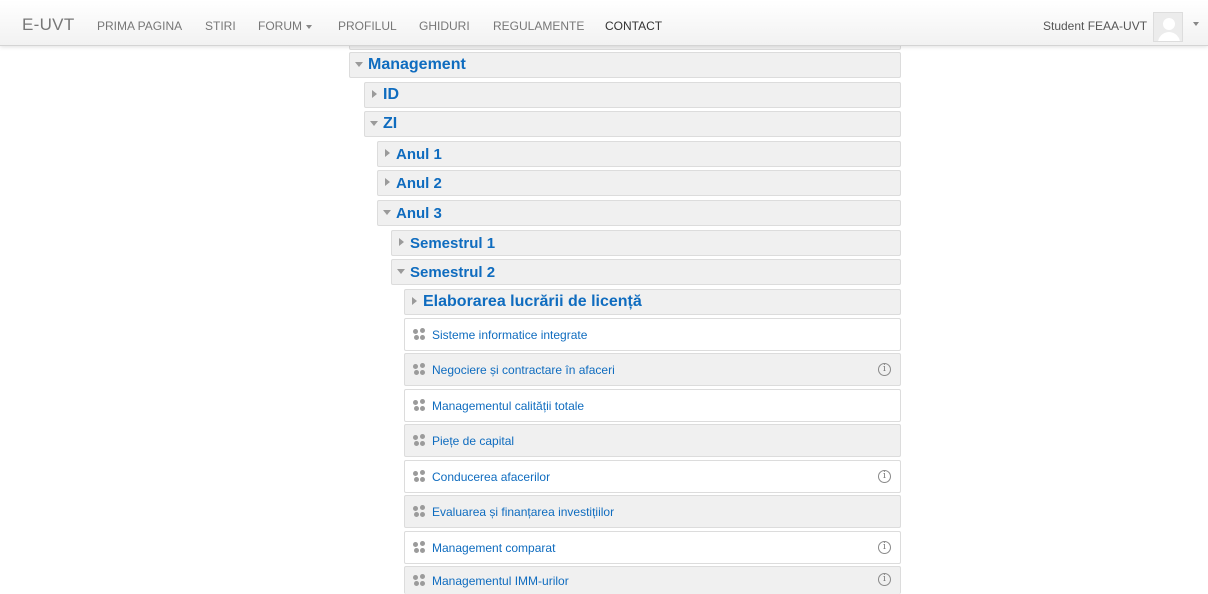 The width and height of the screenshot is (1208, 594). Describe the element at coordinates (508, 406) in the screenshot. I see `course-link: Managementul calității totale` at that location.